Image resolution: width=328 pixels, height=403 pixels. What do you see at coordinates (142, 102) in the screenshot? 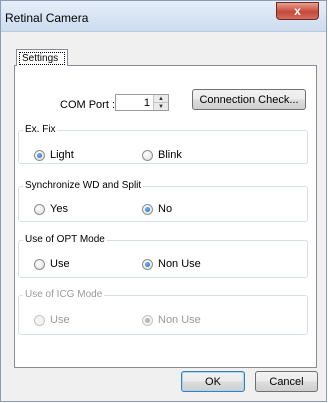
I see `com-port-stepper: 1 ▲ ▼` at bounding box center [142, 102].